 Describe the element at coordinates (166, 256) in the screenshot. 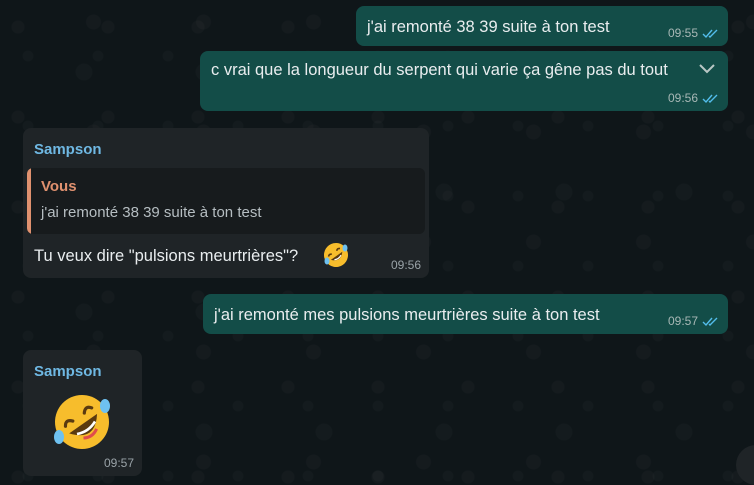

I see `message-text: Tu veux dire "pulsions meurtrières"?` at that location.